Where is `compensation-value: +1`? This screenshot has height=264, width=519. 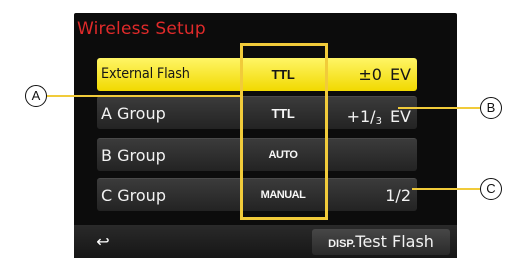
compensation-value: +1 is located at coordinates (358, 116).